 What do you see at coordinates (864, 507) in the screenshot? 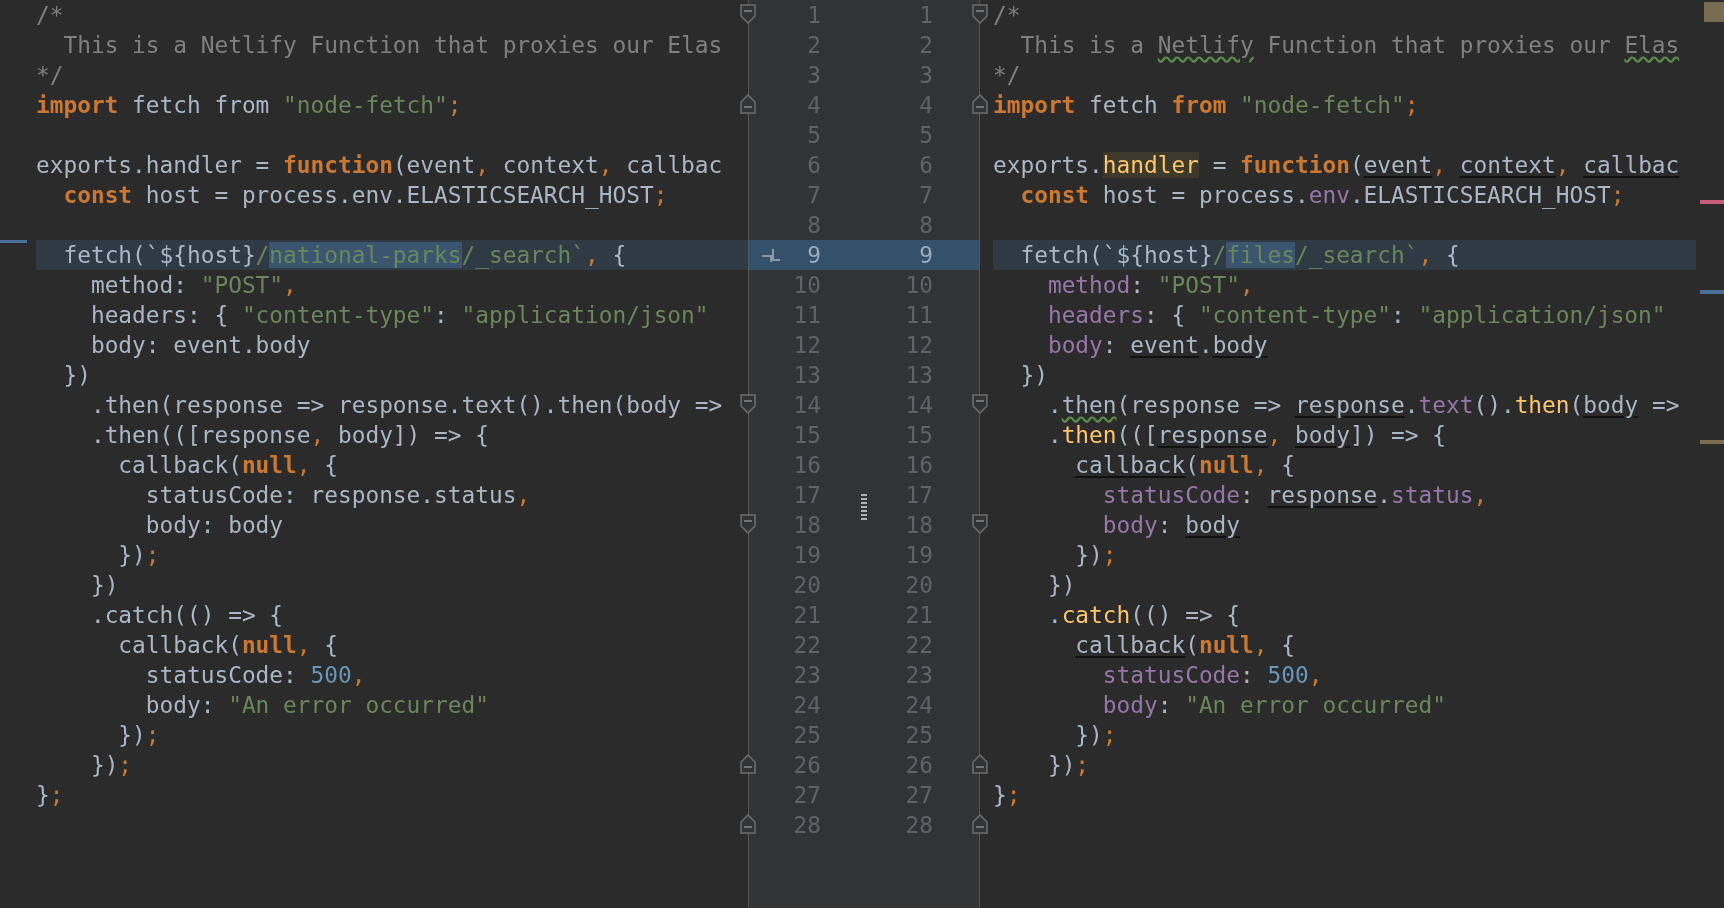
I see `splitter-grip-icon` at bounding box center [864, 507].